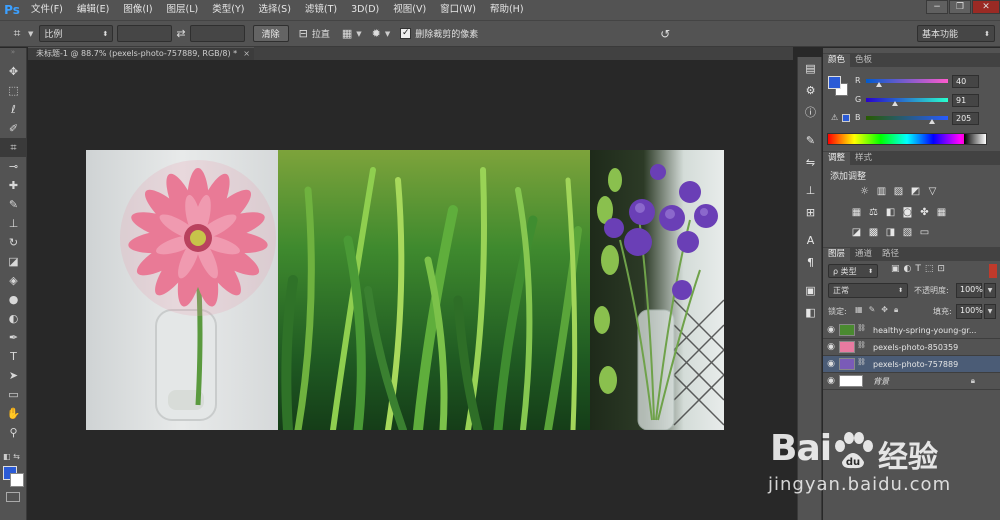  I want to click on delete-cropped-checkbox: ✓, so click(406, 33).